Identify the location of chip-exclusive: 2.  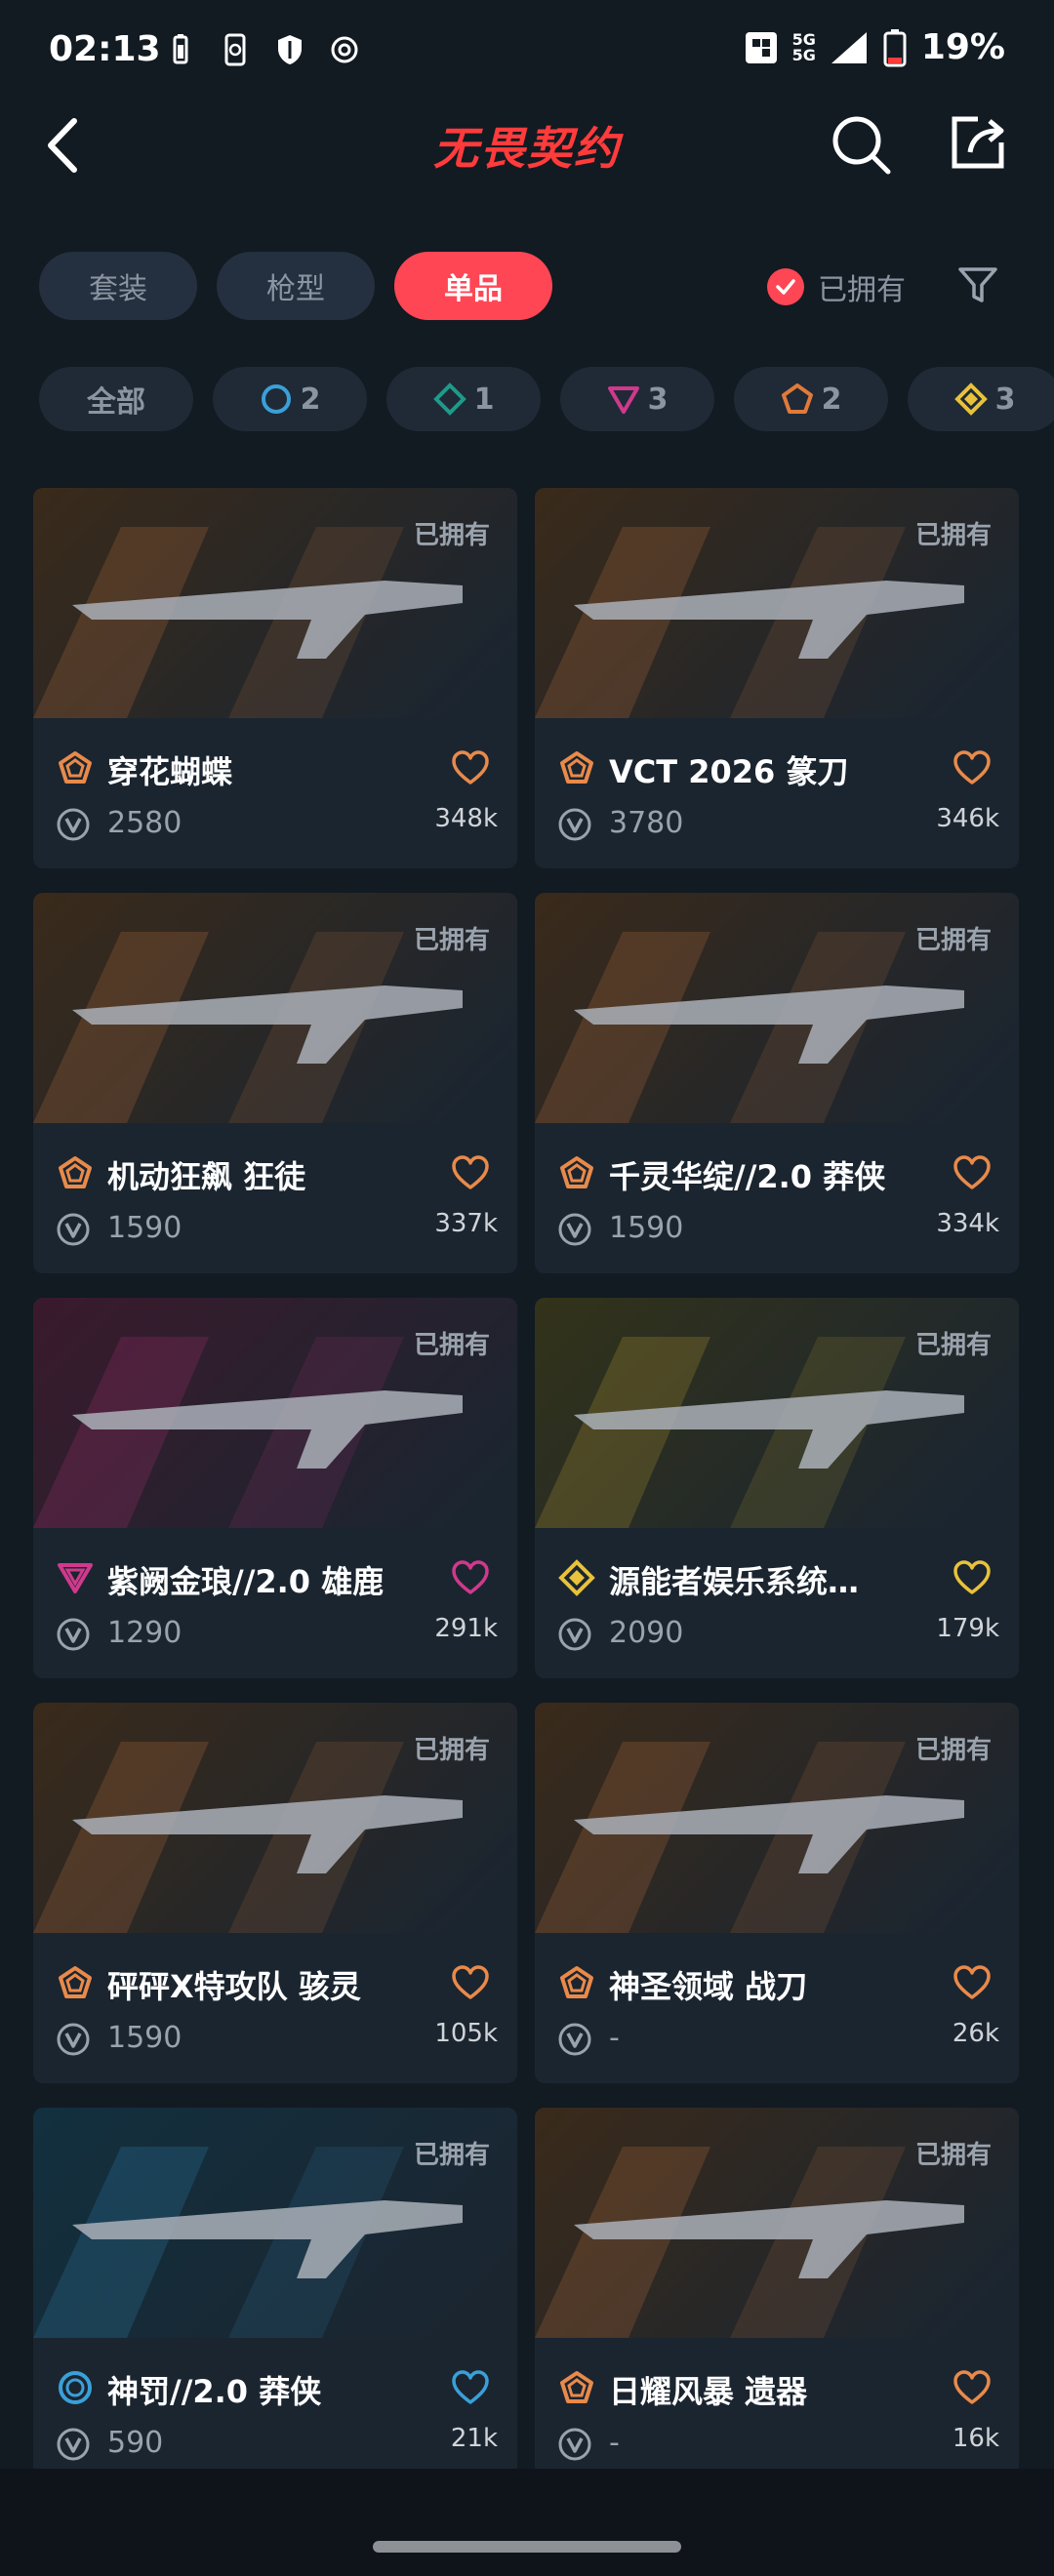
(811, 399).